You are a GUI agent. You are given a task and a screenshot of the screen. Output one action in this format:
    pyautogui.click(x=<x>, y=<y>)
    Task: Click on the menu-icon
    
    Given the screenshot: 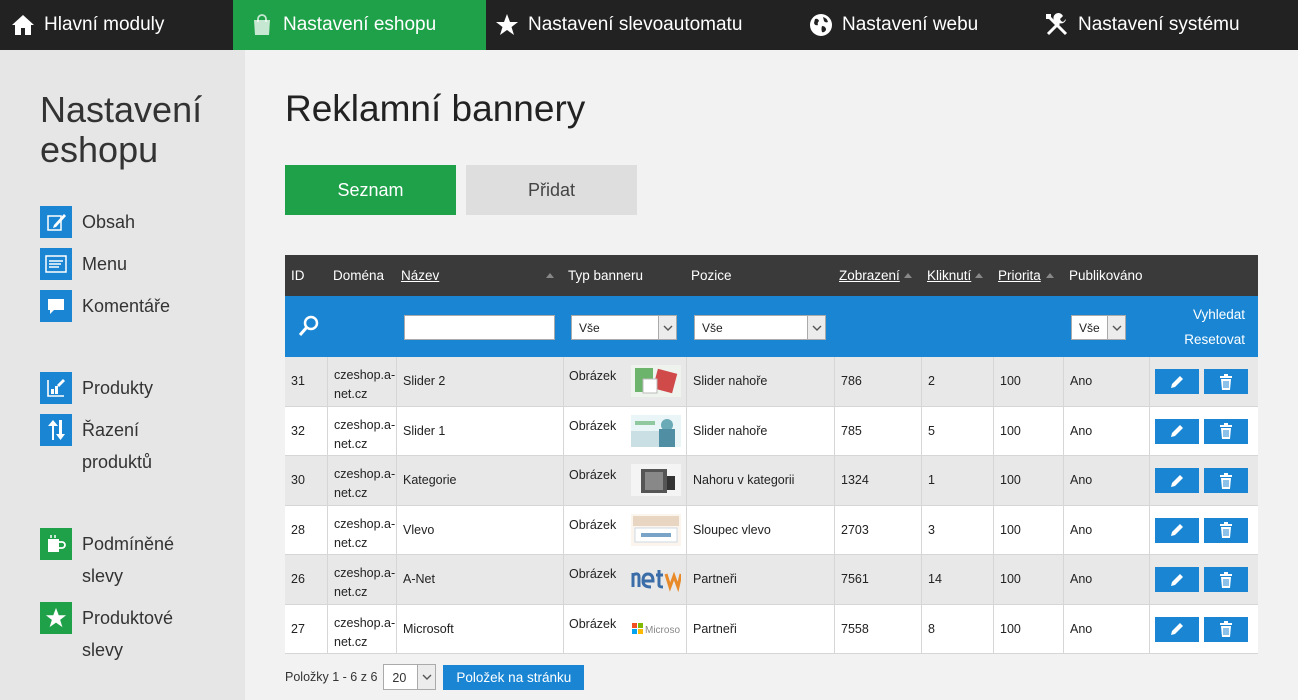 What is the action you would take?
    pyautogui.click(x=56, y=264)
    